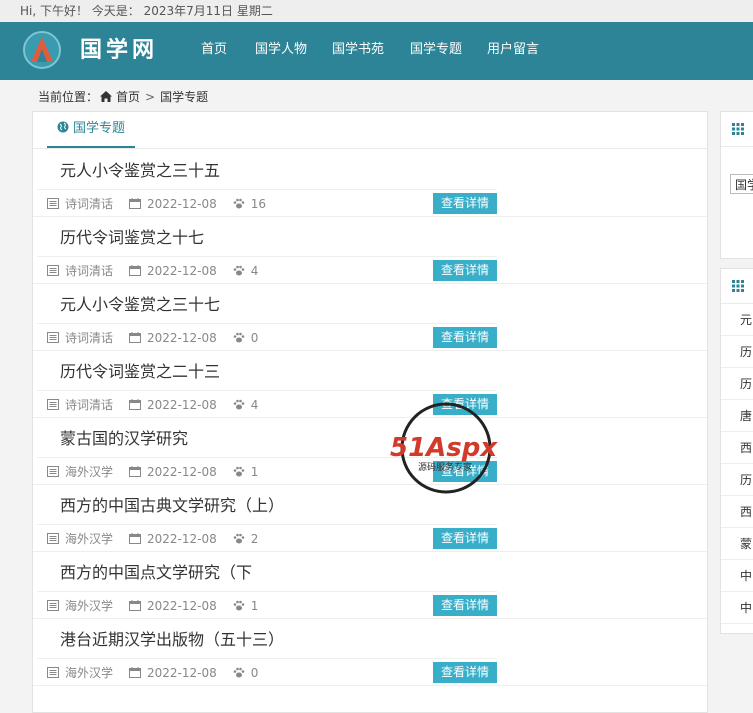  Describe the element at coordinates (513, 51) in the screenshot. I see `nav-guestbook: 用户留言` at that location.